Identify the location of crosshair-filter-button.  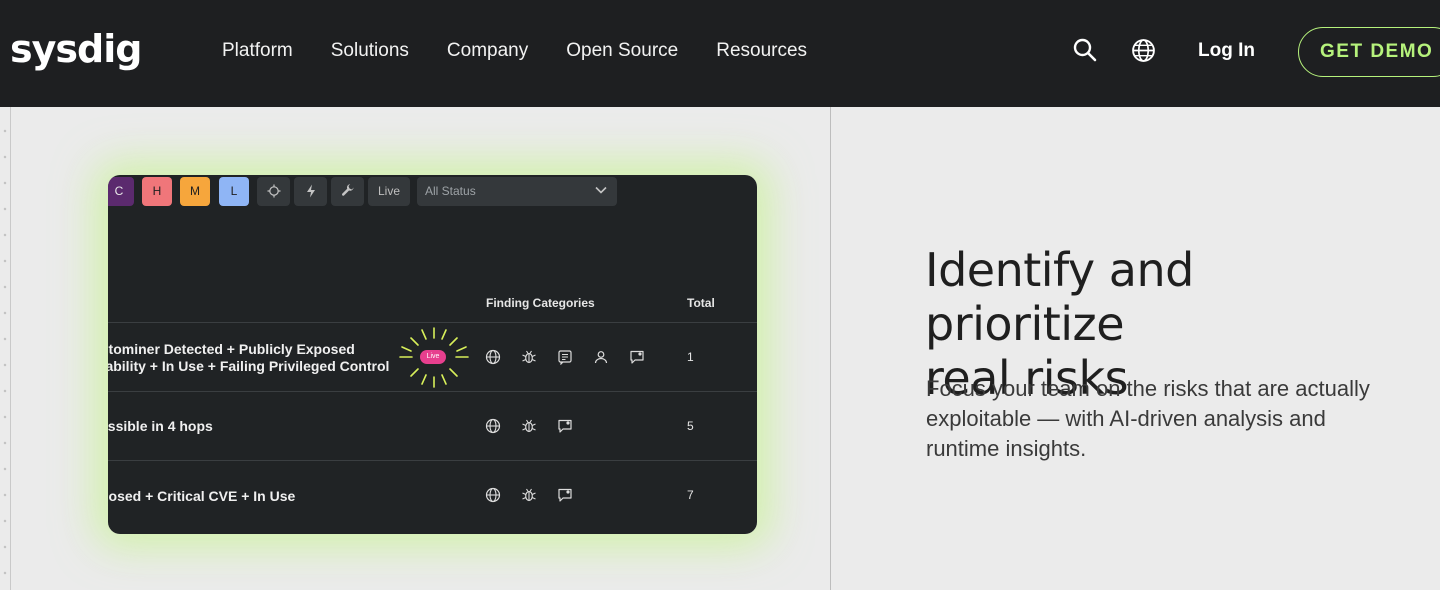
(273, 191).